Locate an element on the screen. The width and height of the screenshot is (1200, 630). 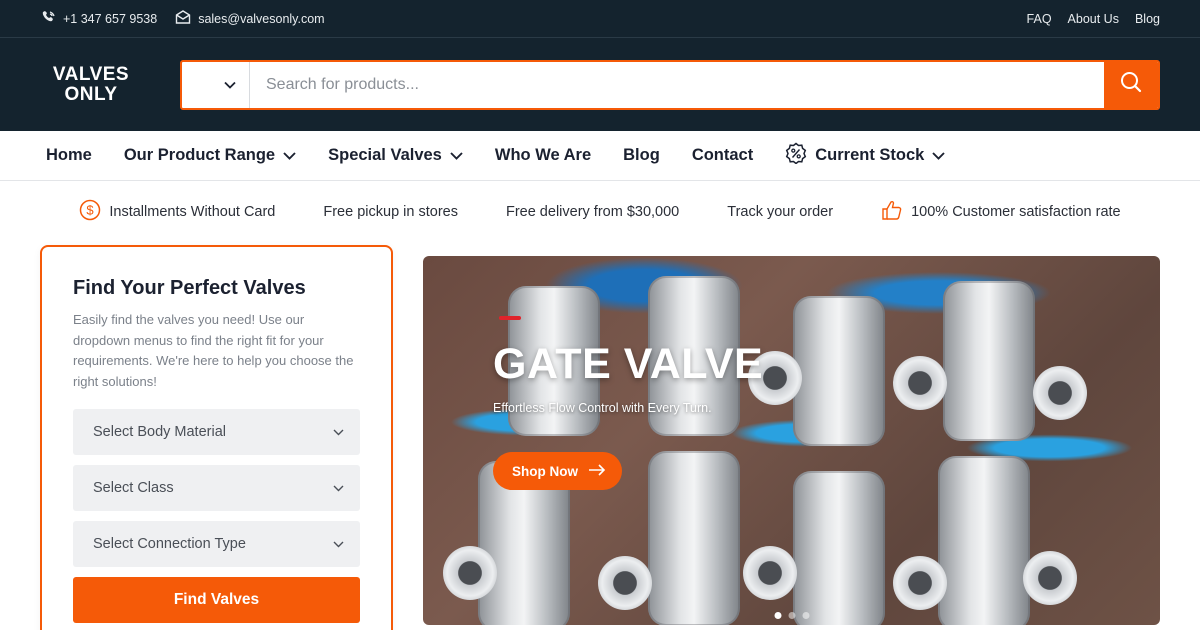
nav-blog: Blog is located at coordinates (641, 155).